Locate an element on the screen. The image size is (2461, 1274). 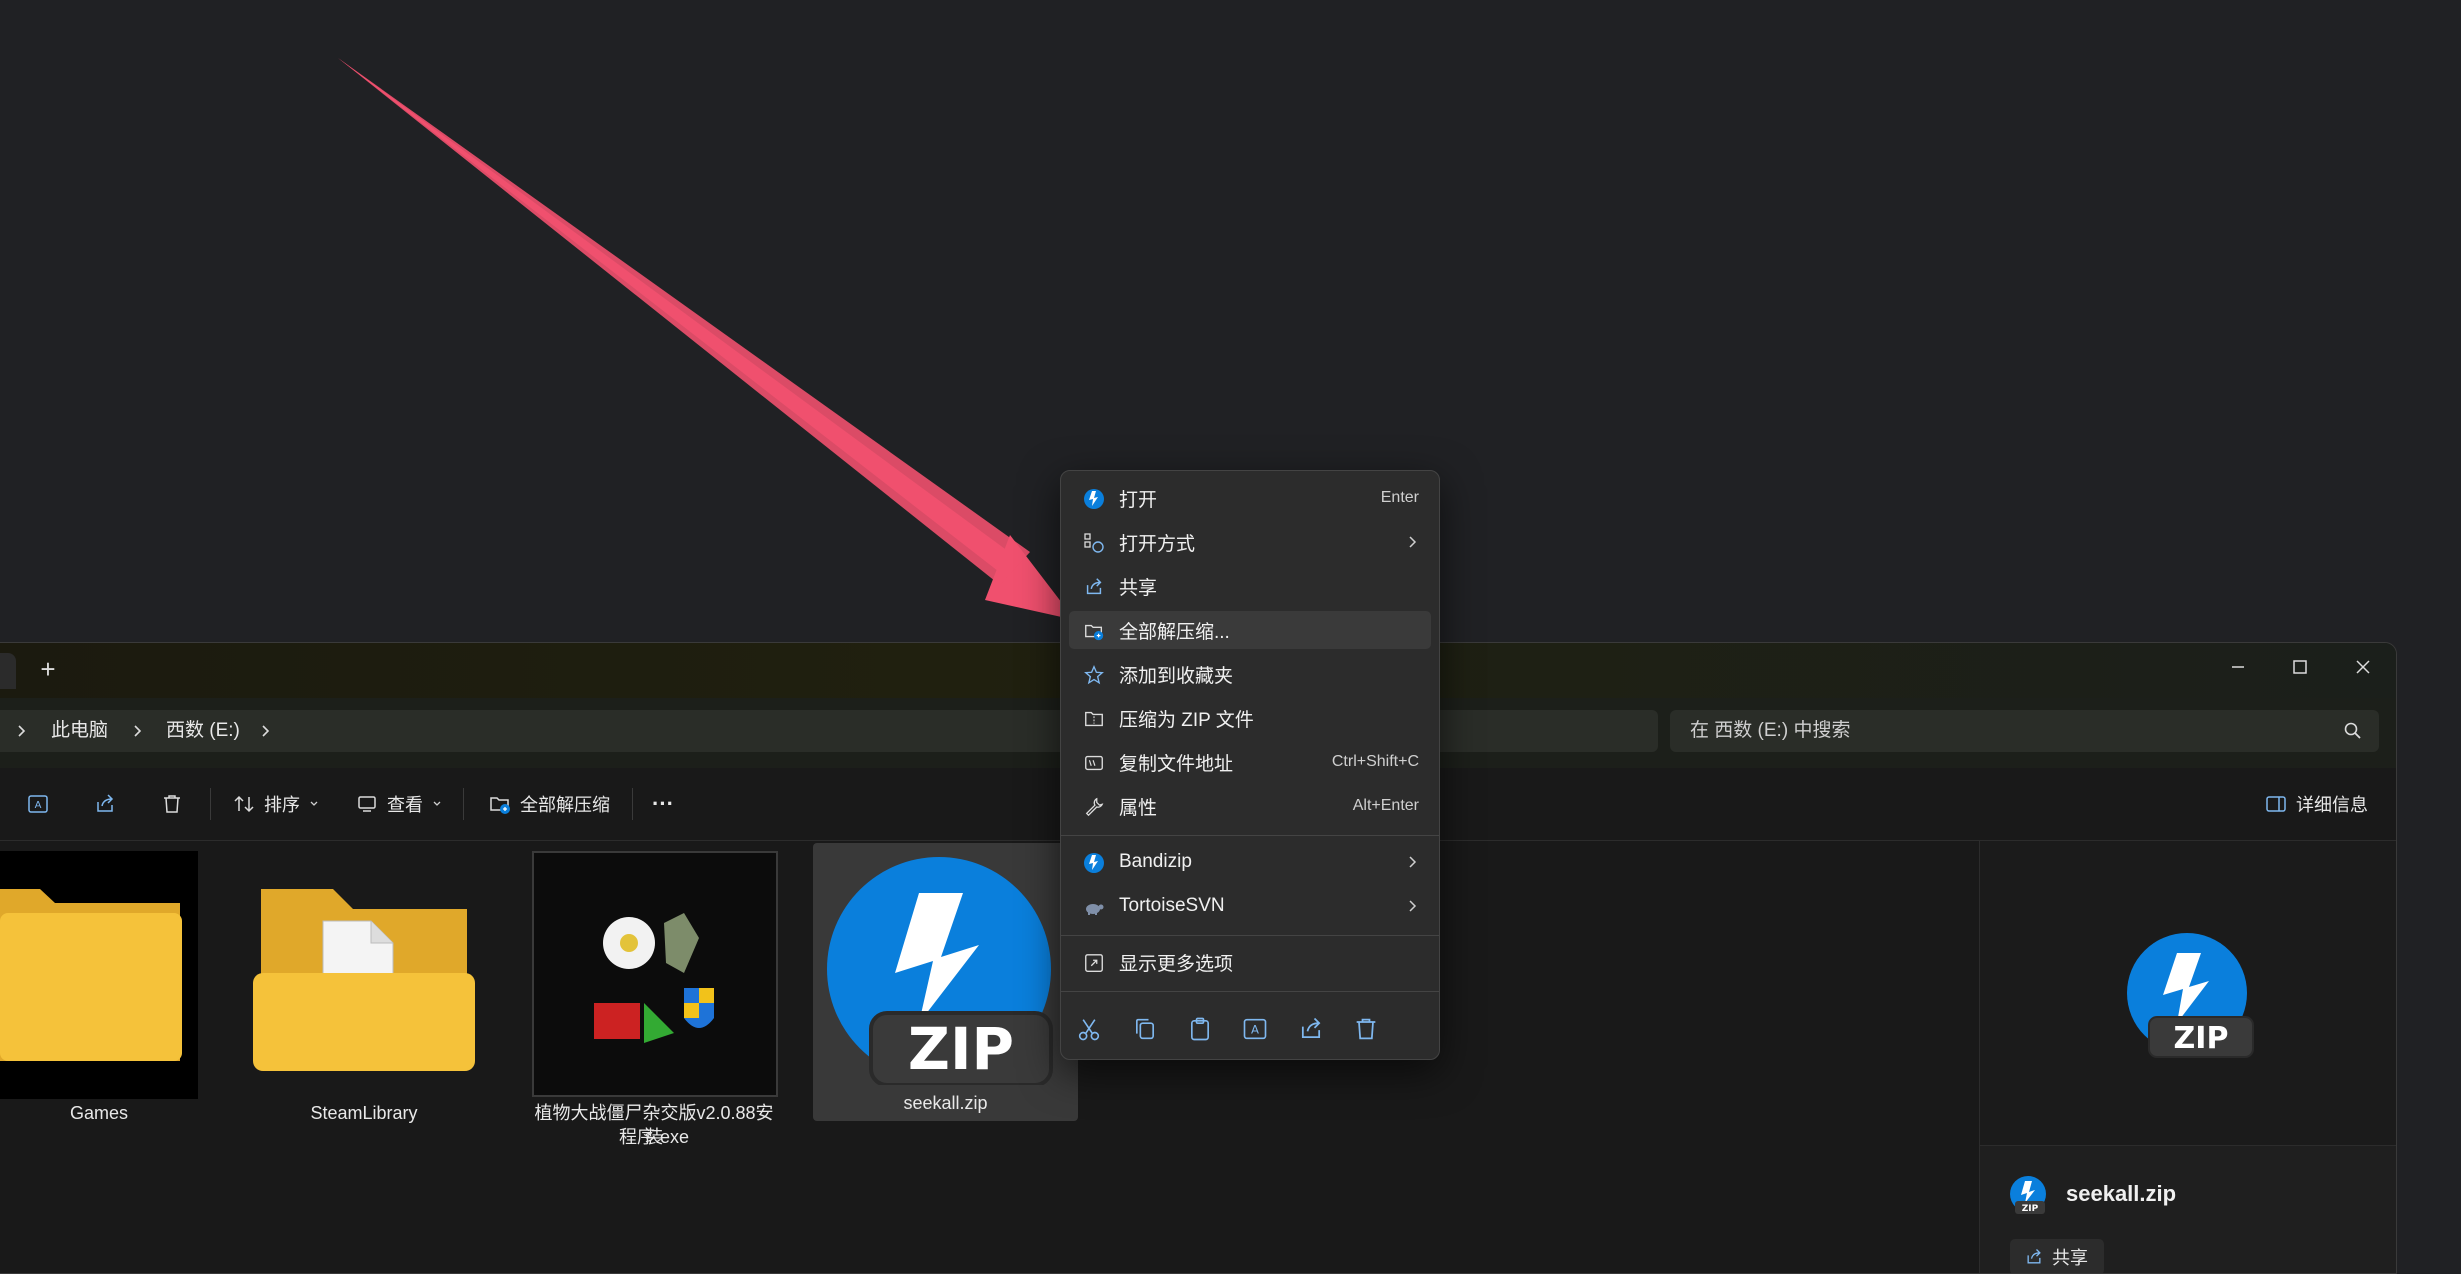
menu-item-open-with: 打开方式 is located at coordinates (1250, 542).